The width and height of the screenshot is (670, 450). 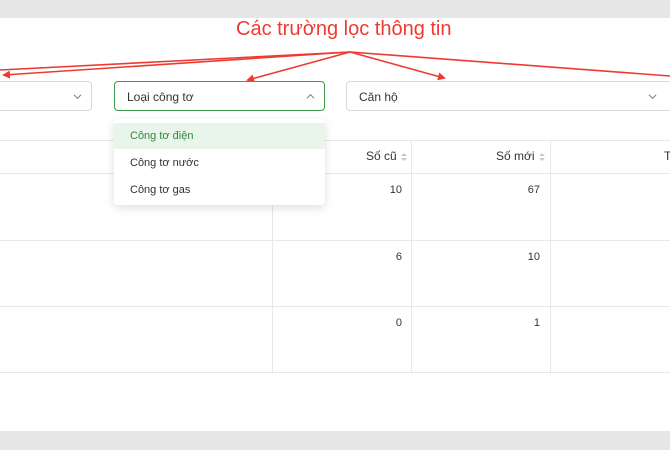 What do you see at coordinates (515, 156) in the screenshot?
I see `column-header-label: Số mới` at bounding box center [515, 156].